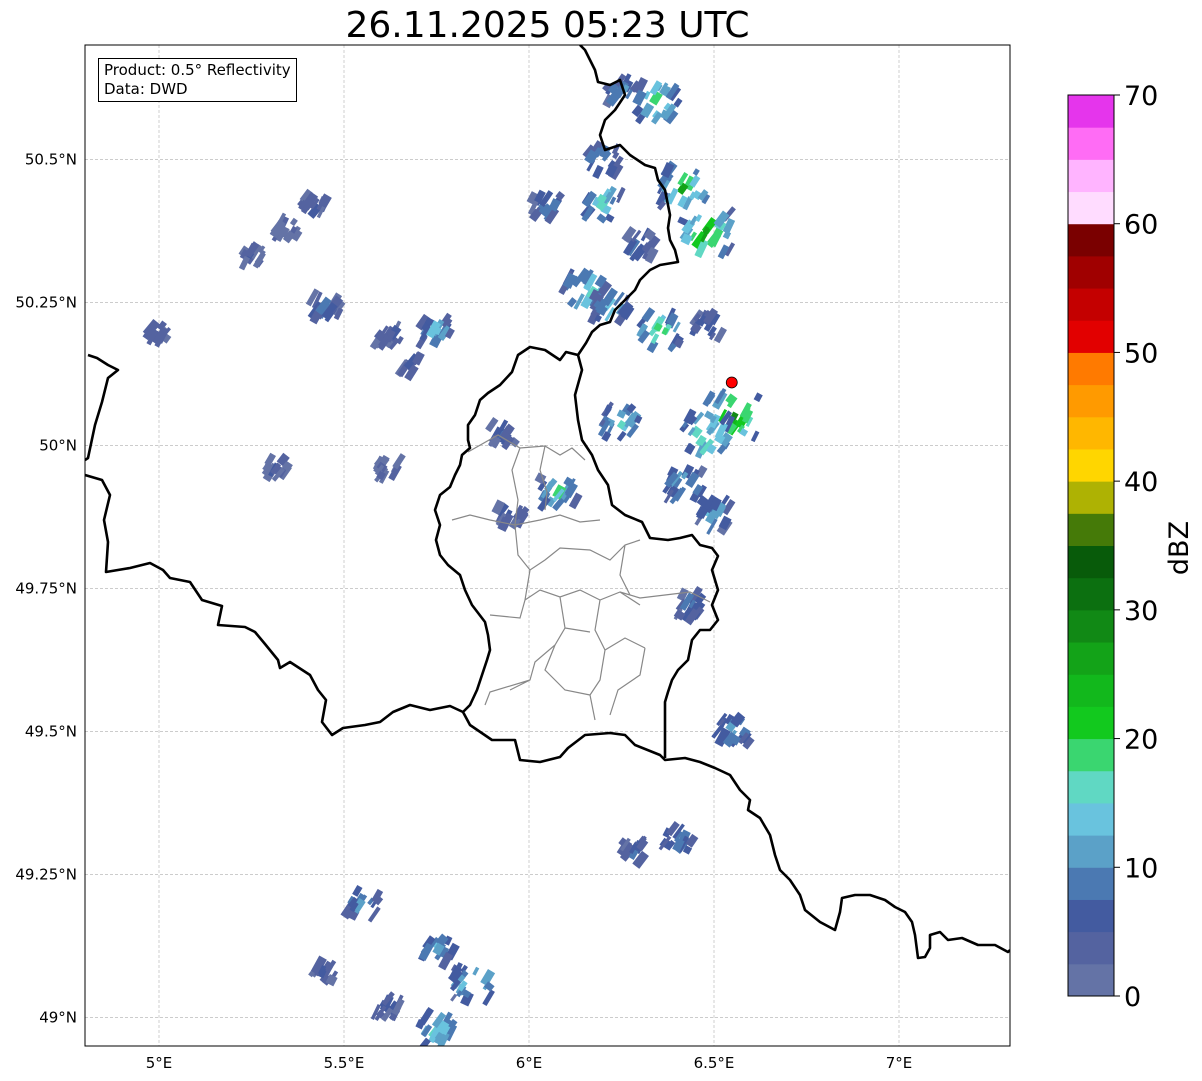 Image resolution: width=1202 pixels, height=1081 pixels. Describe the element at coordinates (197, 70) in the screenshot. I see `product-label: Product: 0.5° Reflectivity` at that location.